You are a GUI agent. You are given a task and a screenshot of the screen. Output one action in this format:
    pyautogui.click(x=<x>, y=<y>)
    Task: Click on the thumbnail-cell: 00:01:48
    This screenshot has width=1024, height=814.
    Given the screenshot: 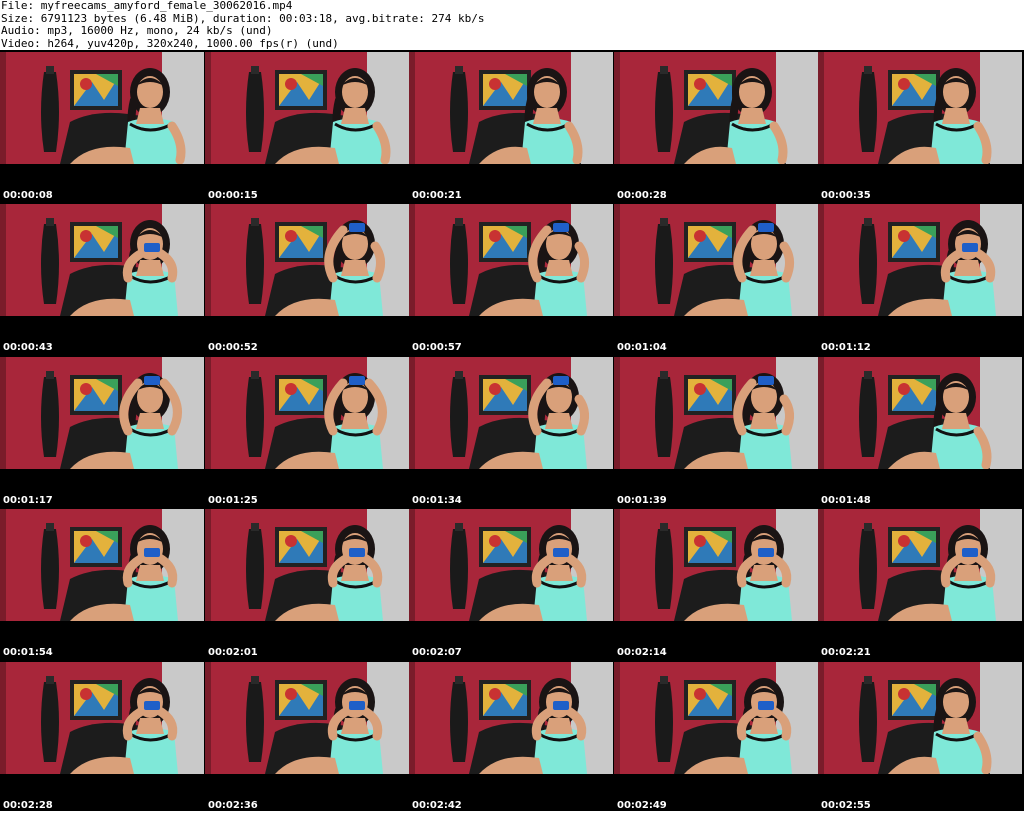 What is the action you would take?
    pyautogui.click(x=920, y=433)
    